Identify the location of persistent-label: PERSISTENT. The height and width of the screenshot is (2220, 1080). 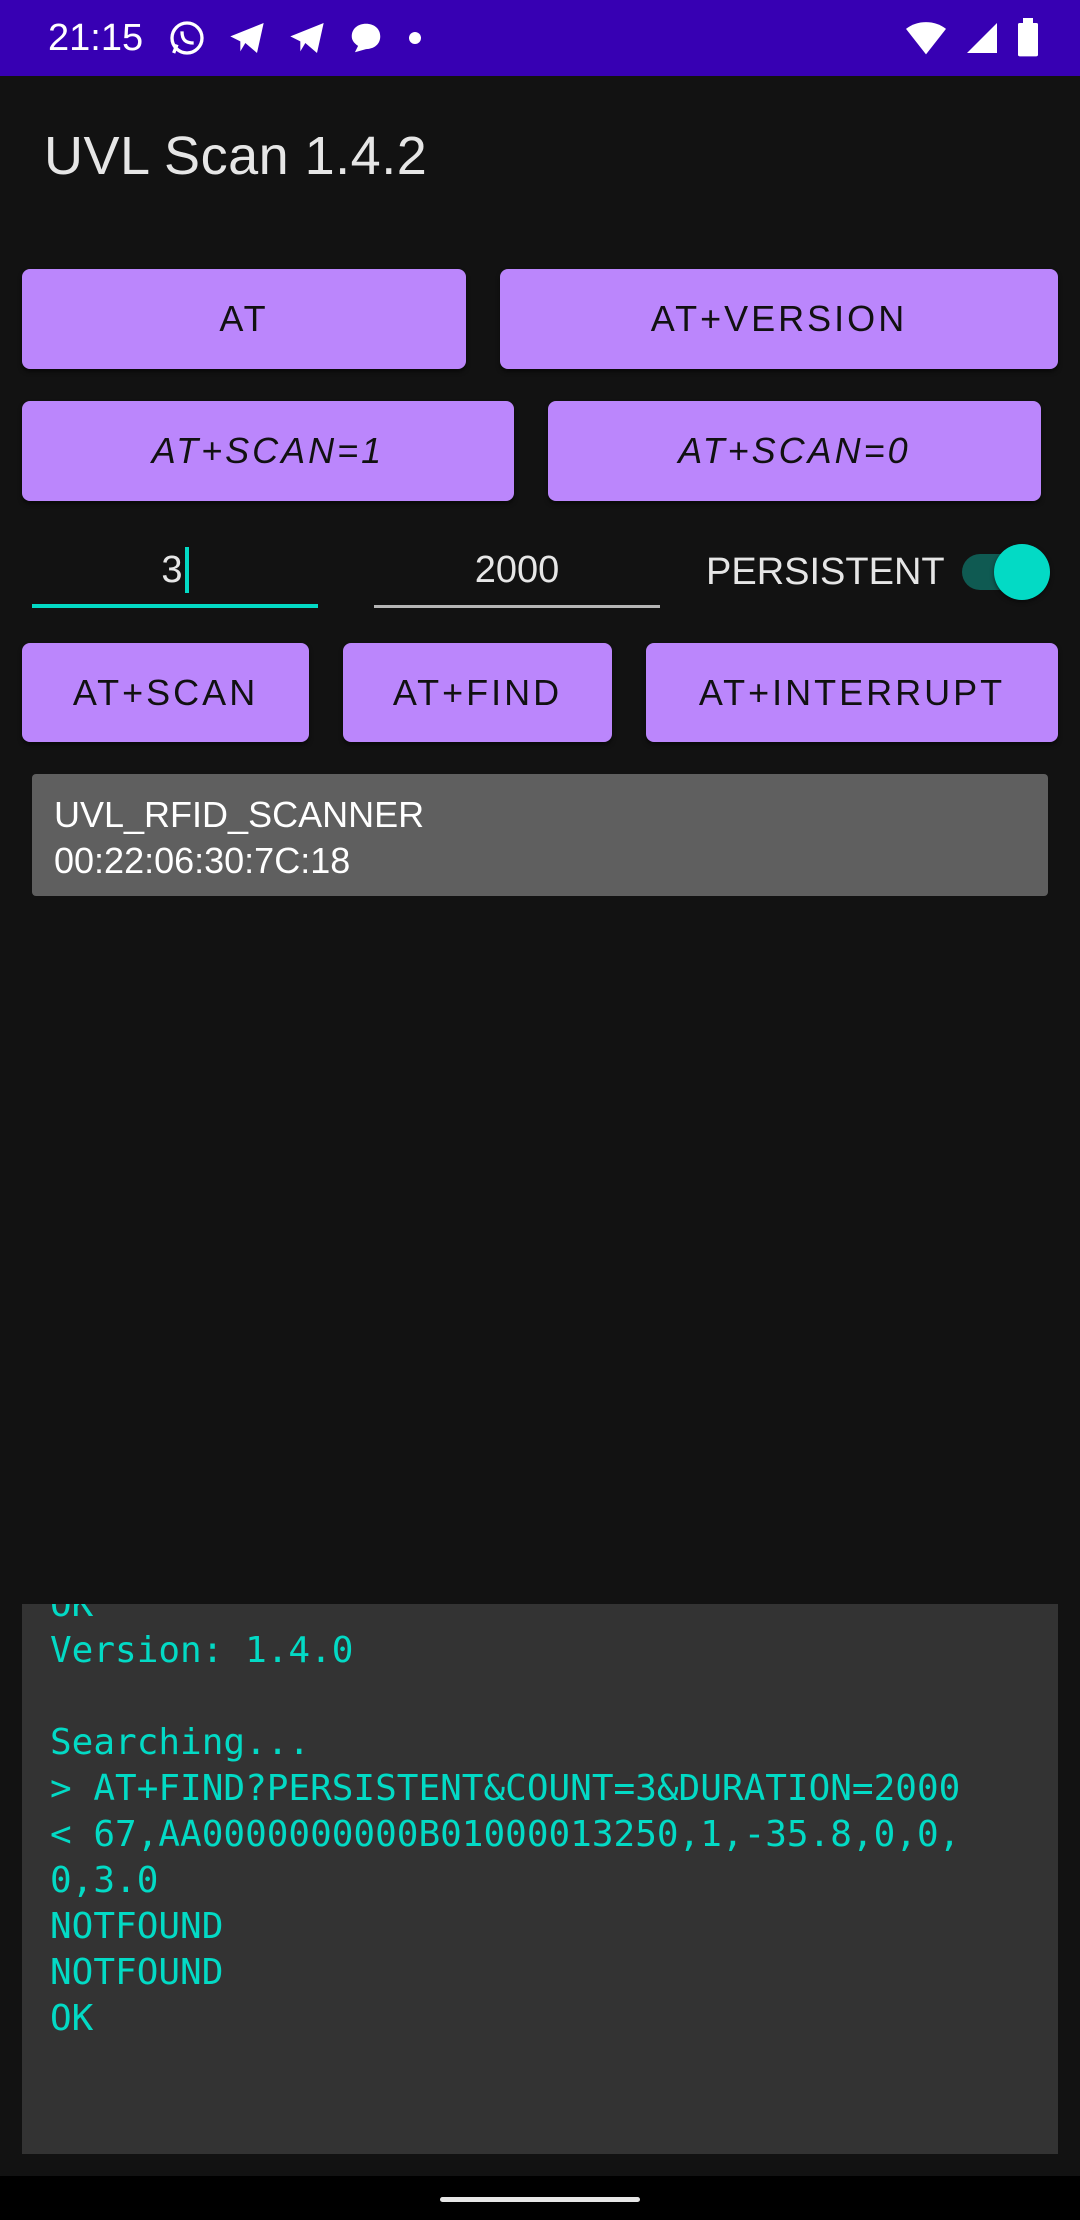
(825, 571).